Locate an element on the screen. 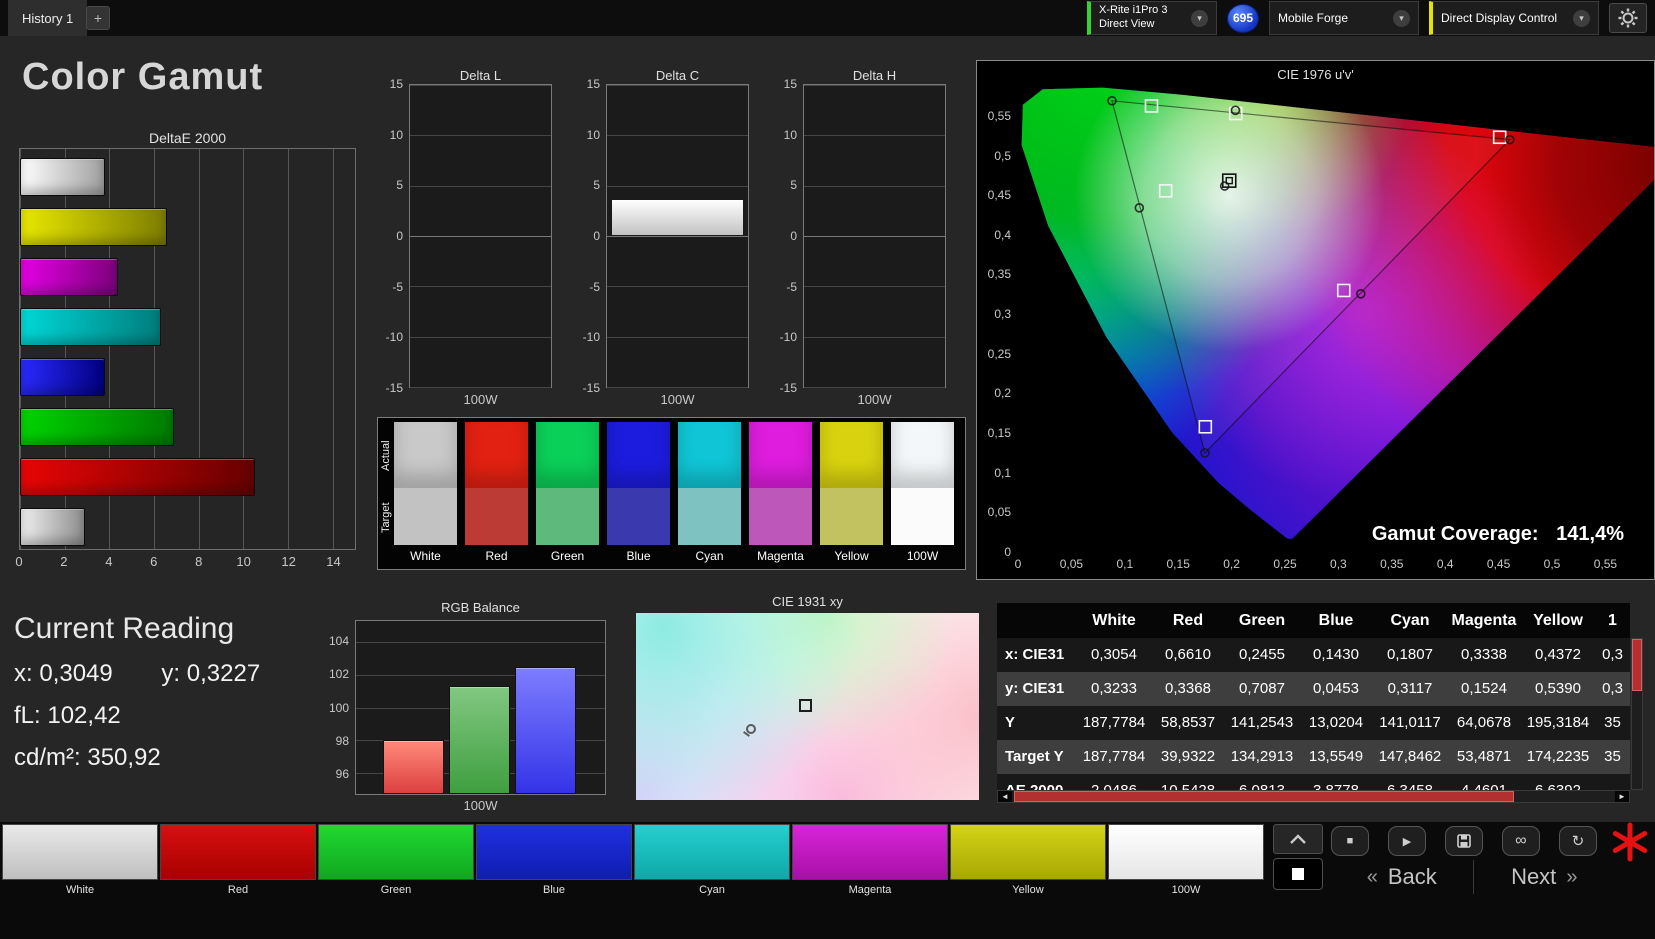  infinity-icon: ∞ is located at coordinates (1521, 840).